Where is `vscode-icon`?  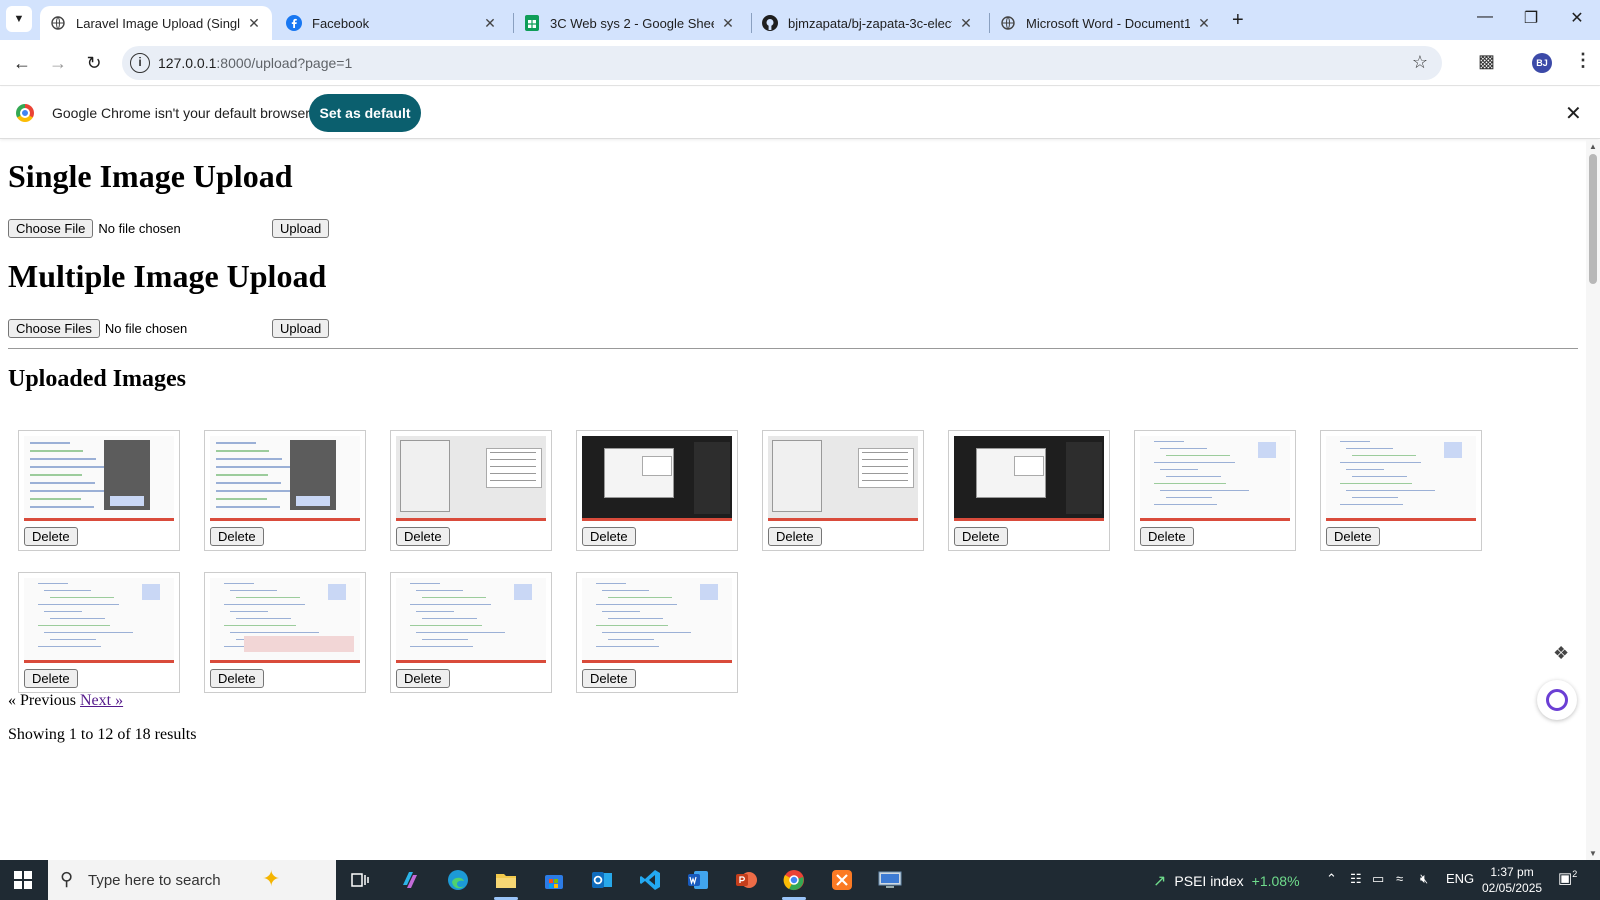 vscode-icon is located at coordinates (650, 880).